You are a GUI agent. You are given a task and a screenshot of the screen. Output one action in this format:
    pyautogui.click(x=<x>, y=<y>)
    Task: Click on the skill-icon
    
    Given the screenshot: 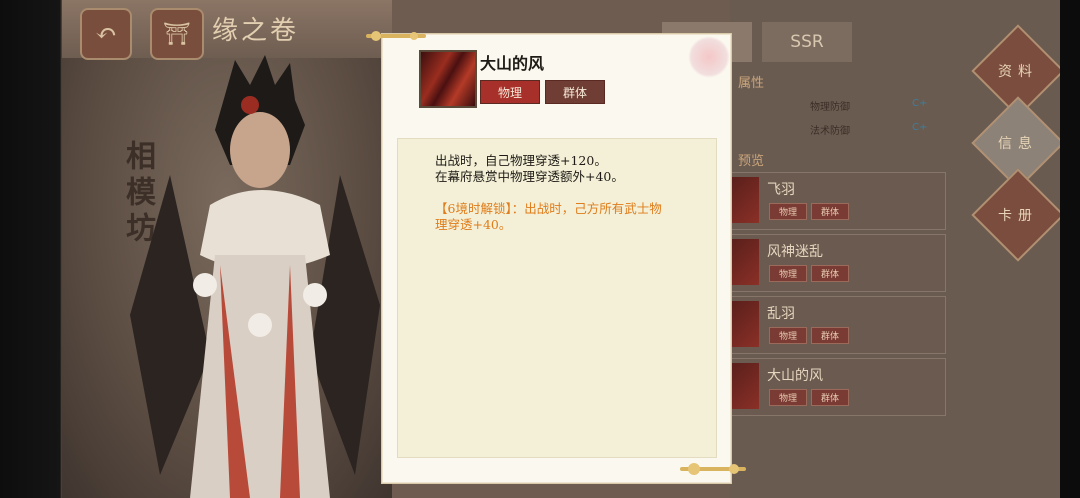 What is the action you would take?
    pyautogui.click(x=448, y=79)
    